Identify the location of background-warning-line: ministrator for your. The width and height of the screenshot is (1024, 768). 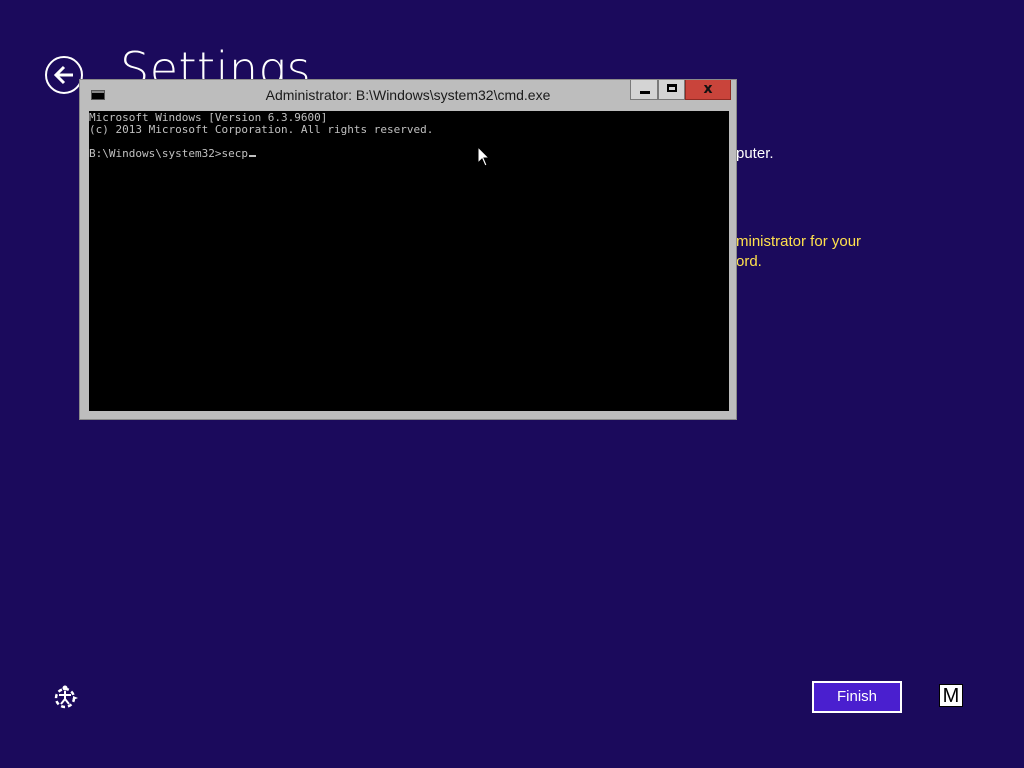
(799, 241).